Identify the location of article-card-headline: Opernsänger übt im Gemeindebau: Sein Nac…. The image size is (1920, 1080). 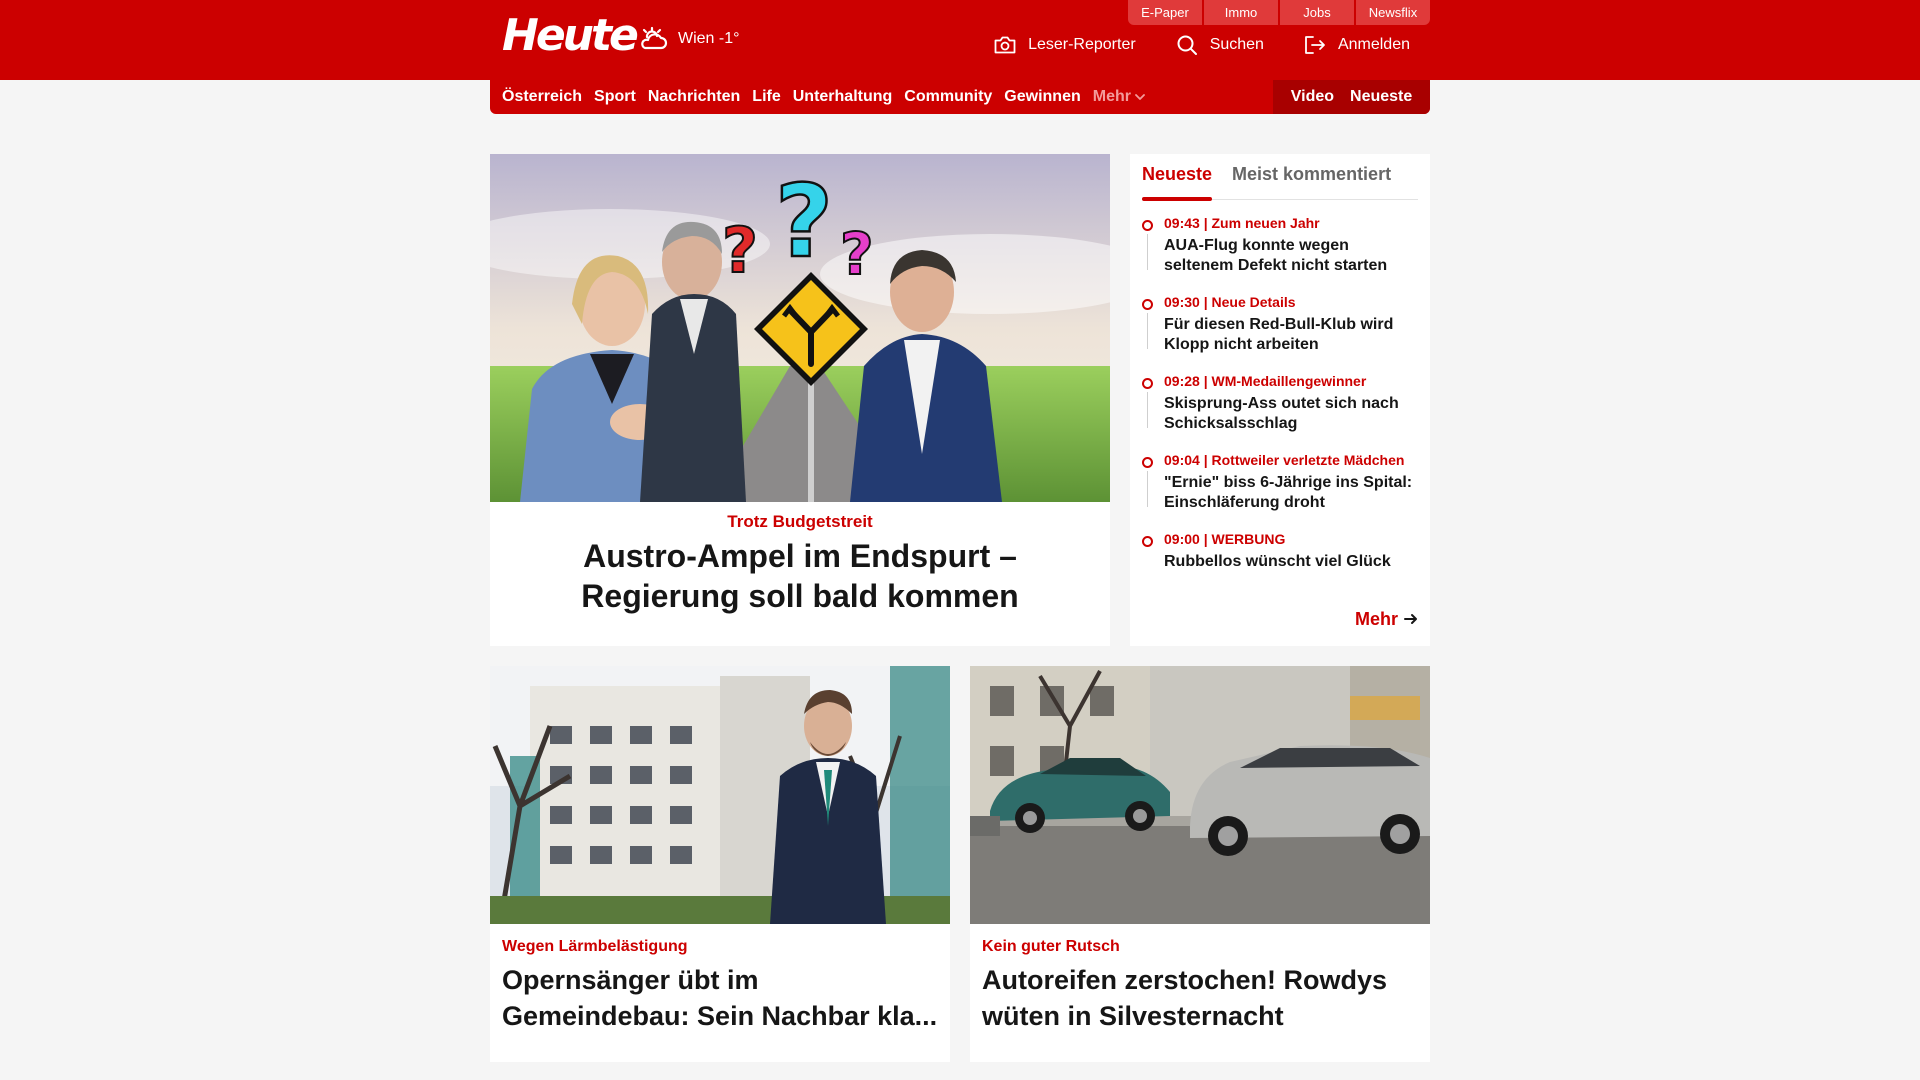
(722, 998).